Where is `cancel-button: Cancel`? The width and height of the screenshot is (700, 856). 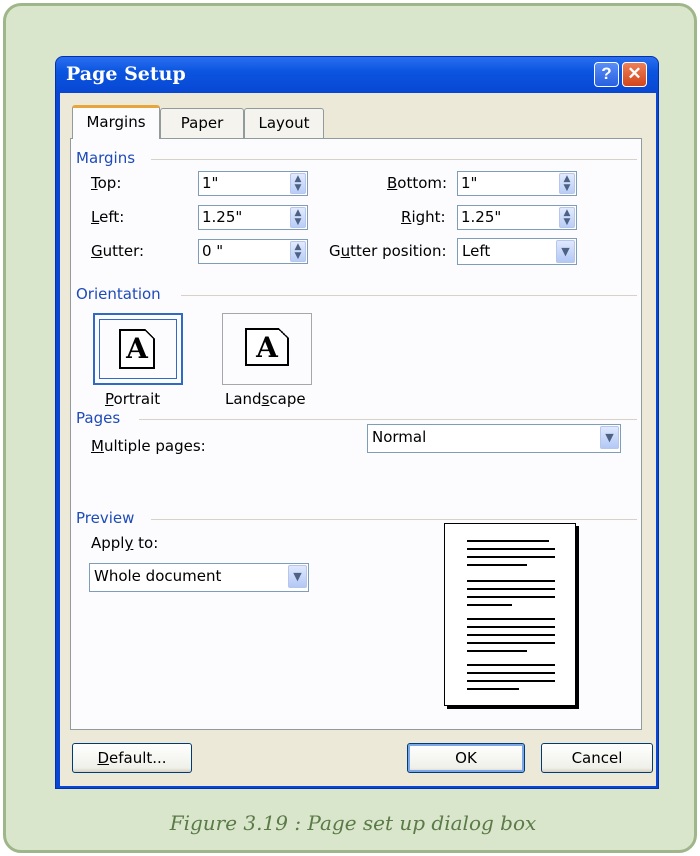
cancel-button: Cancel is located at coordinates (597, 758).